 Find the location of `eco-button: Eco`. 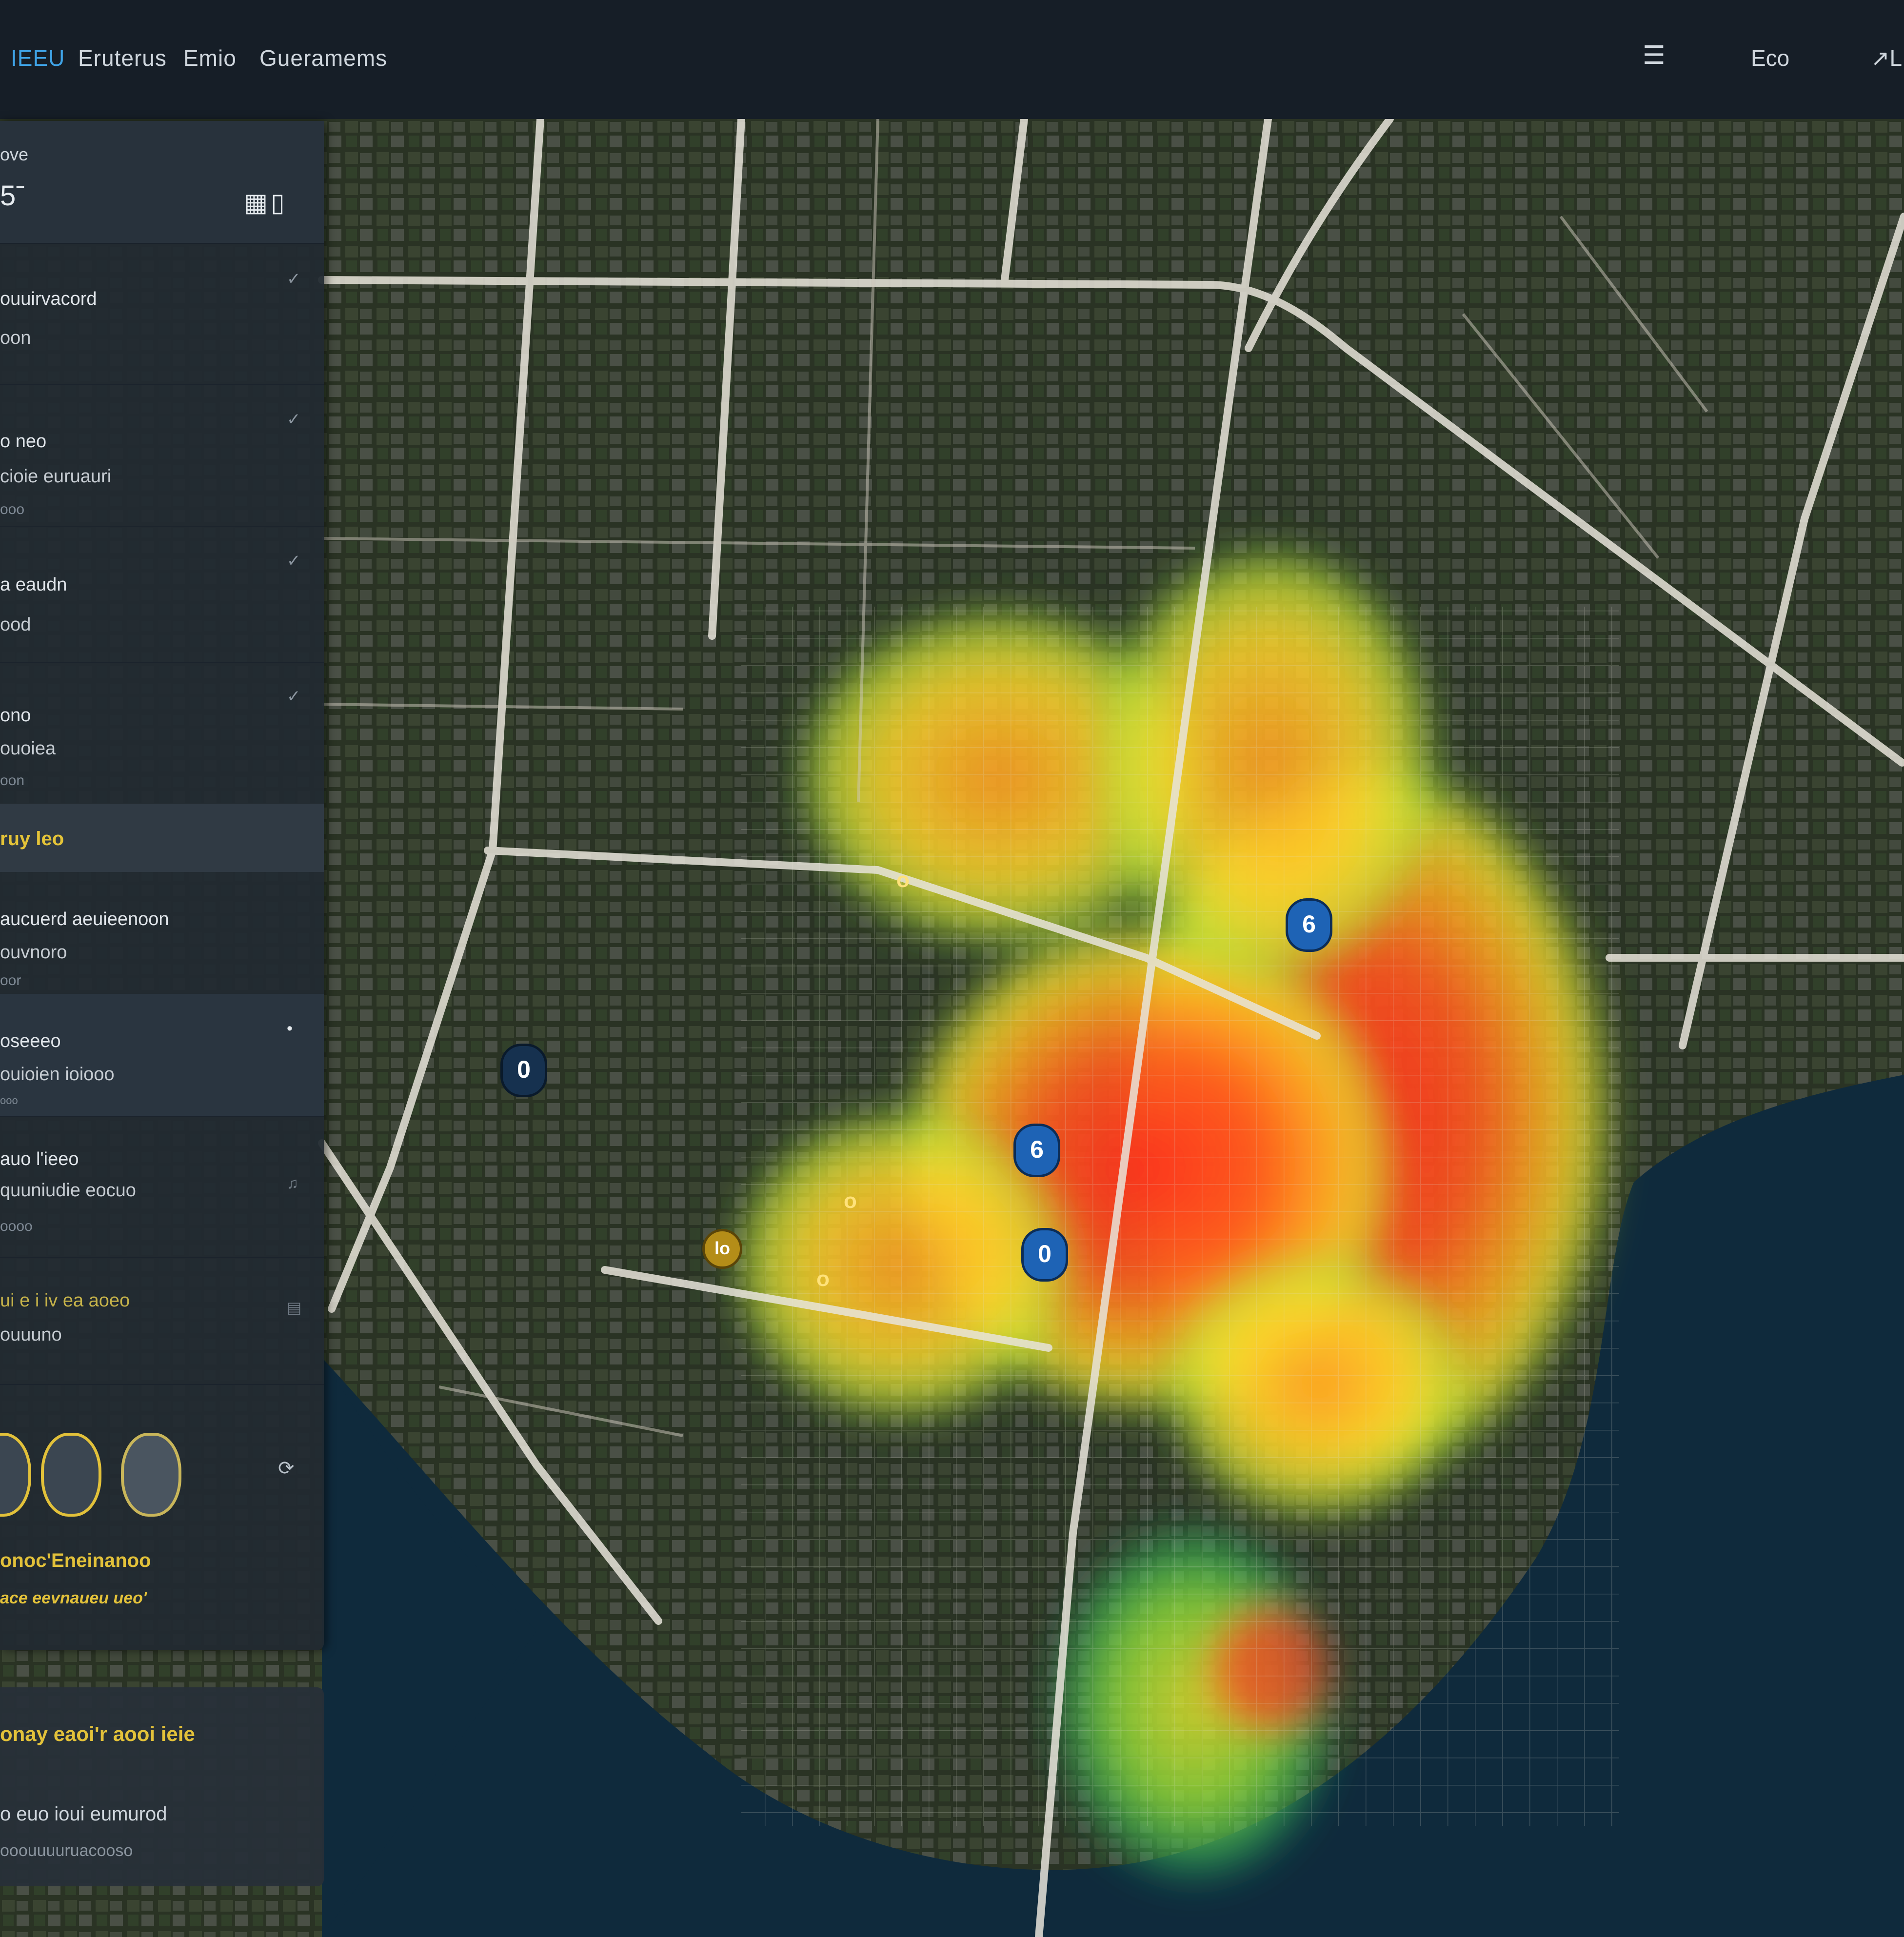

eco-button: Eco is located at coordinates (1770, 58).